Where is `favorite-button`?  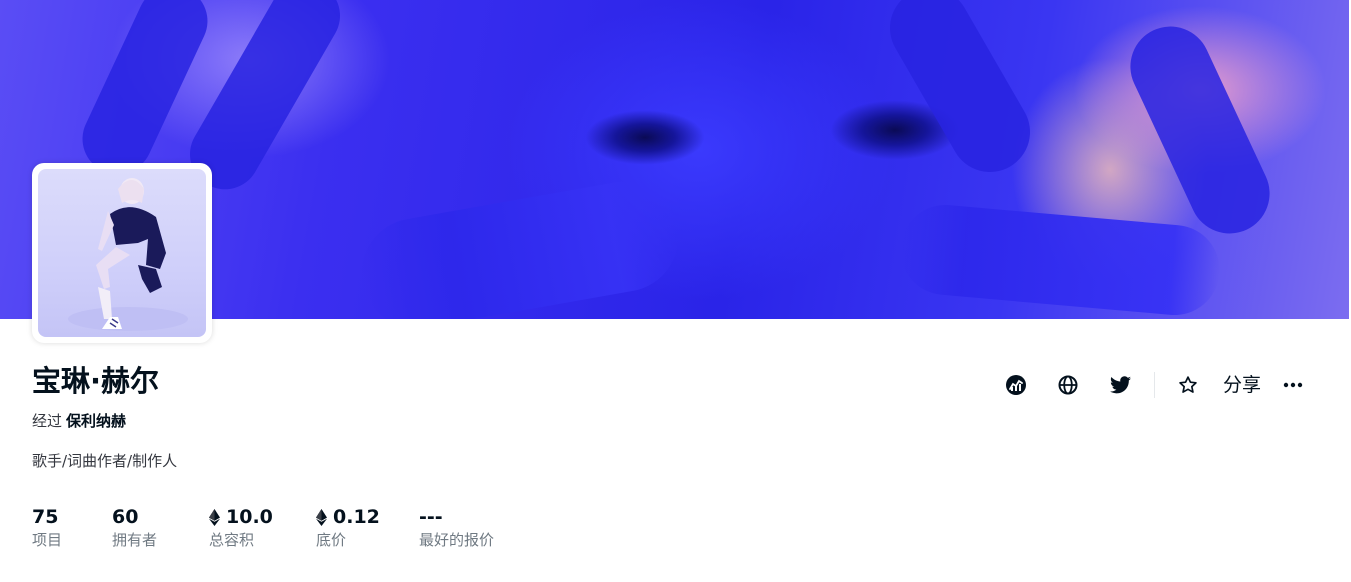 favorite-button is located at coordinates (1188, 385).